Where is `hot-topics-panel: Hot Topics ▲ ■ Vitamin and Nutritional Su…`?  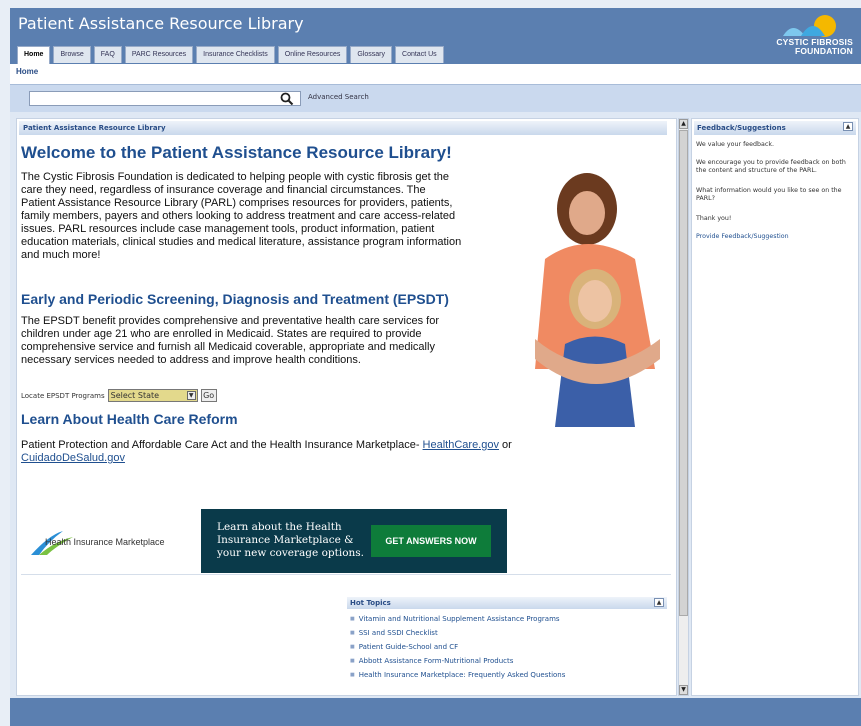 hot-topics-panel: Hot Topics ▲ ■ Vitamin and Nutritional Su… is located at coordinates (507, 646).